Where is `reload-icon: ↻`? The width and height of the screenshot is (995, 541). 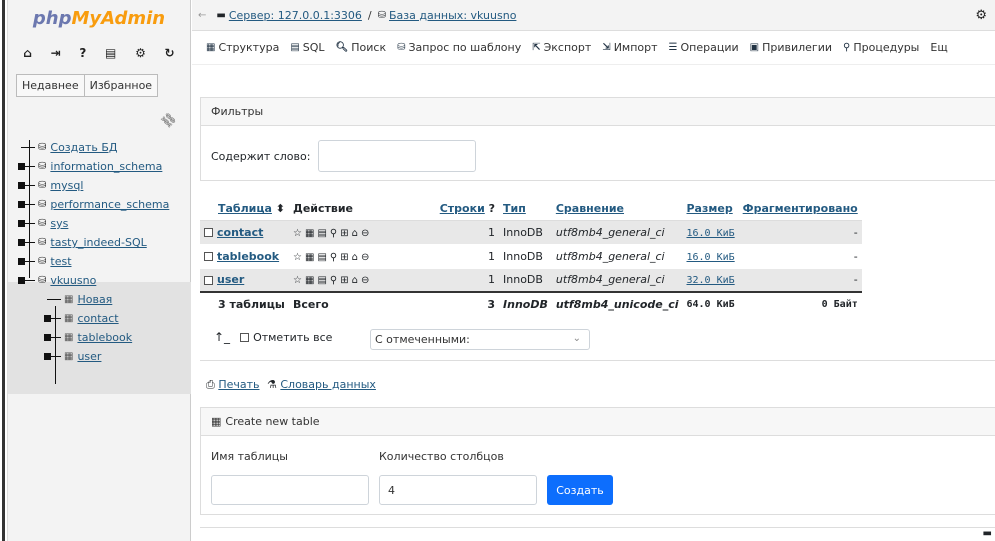 reload-icon: ↻ is located at coordinates (170, 53).